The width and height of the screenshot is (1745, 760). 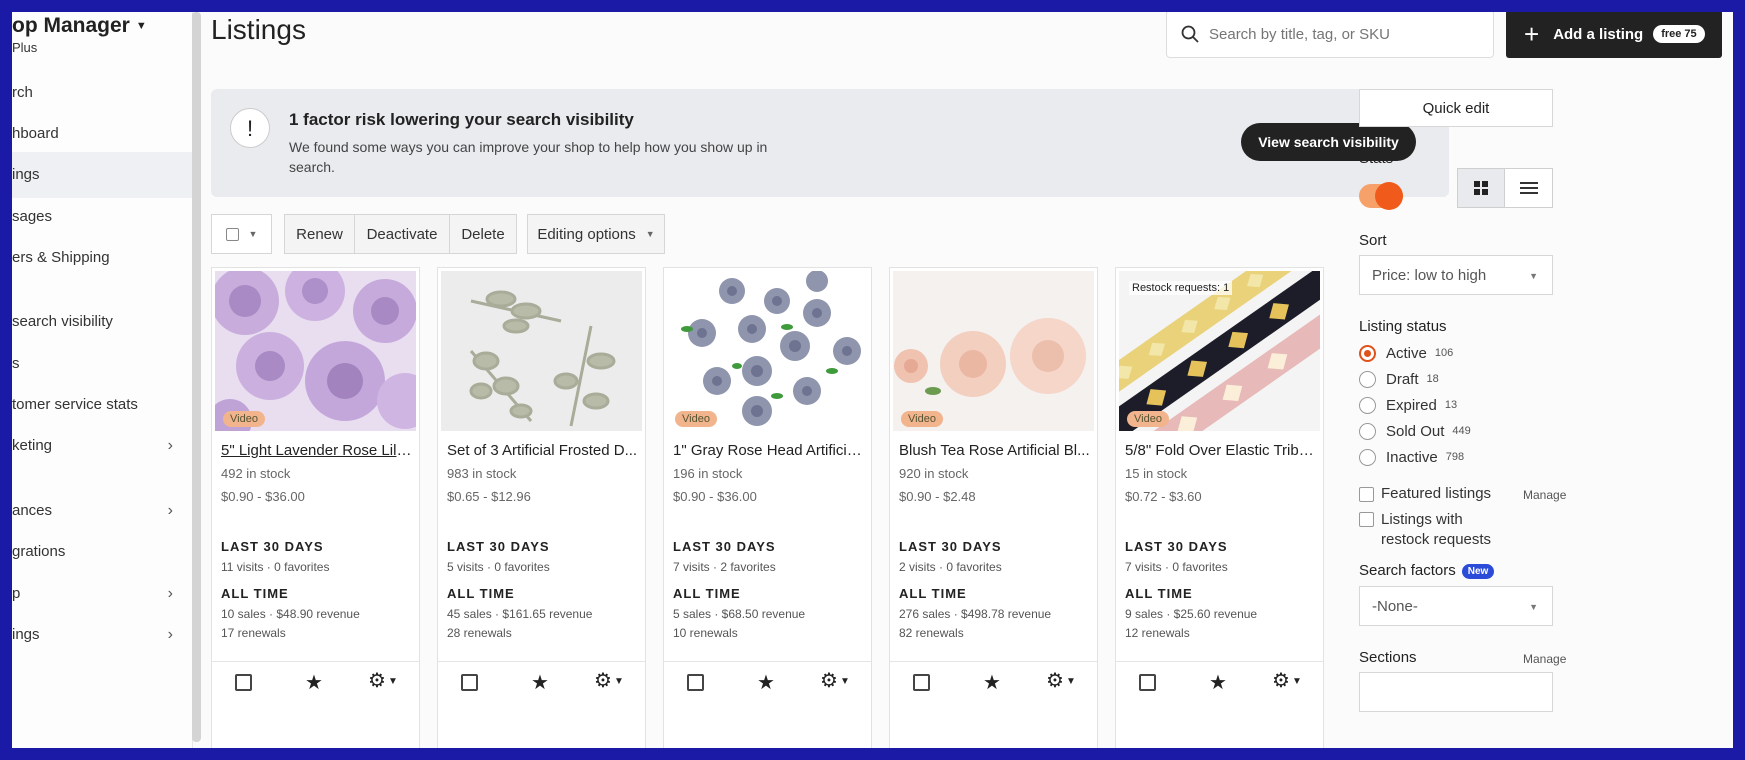 What do you see at coordinates (975, 614) in the screenshot?
I see `all-time-stats: 276 sales · $498.78 revenue` at bounding box center [975, 614].